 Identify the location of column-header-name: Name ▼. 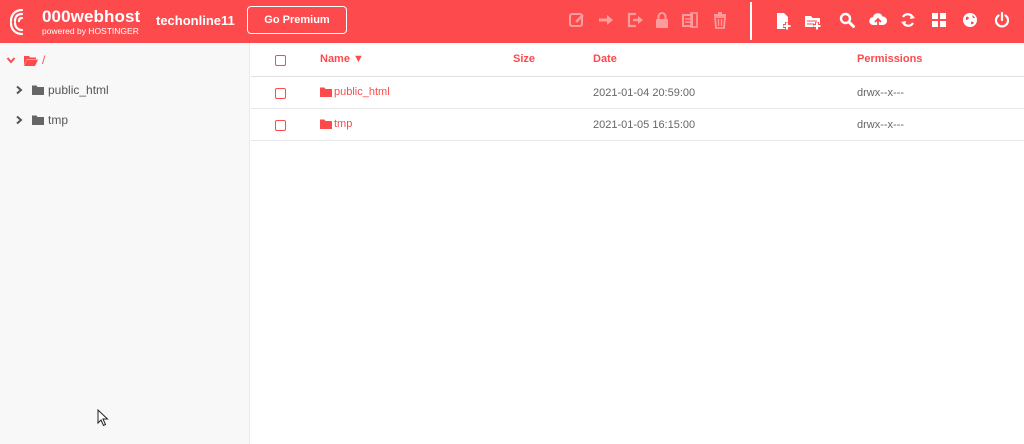
(342, 59).